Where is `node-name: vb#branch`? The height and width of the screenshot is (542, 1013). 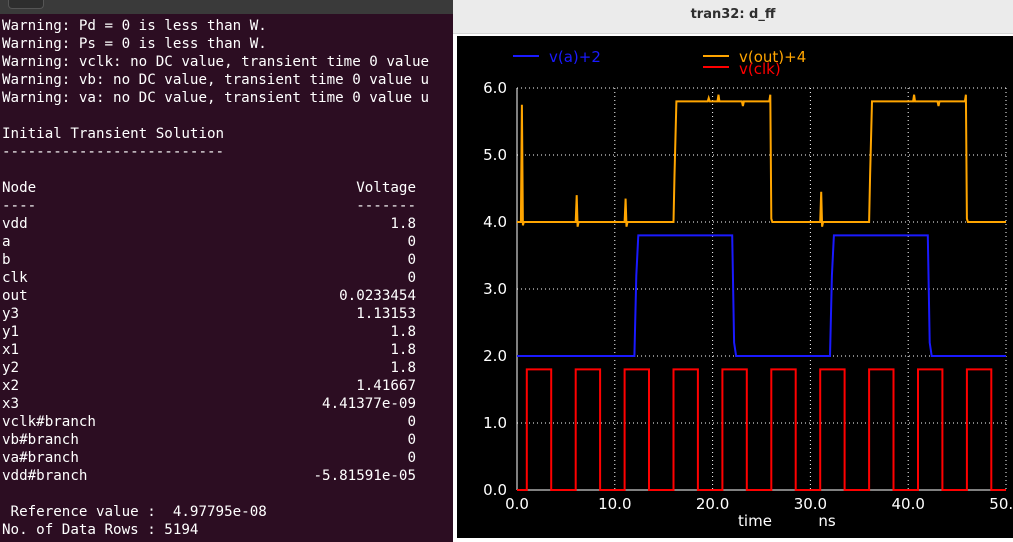 node-name: vb#branch is located at coordinates (40, 440).